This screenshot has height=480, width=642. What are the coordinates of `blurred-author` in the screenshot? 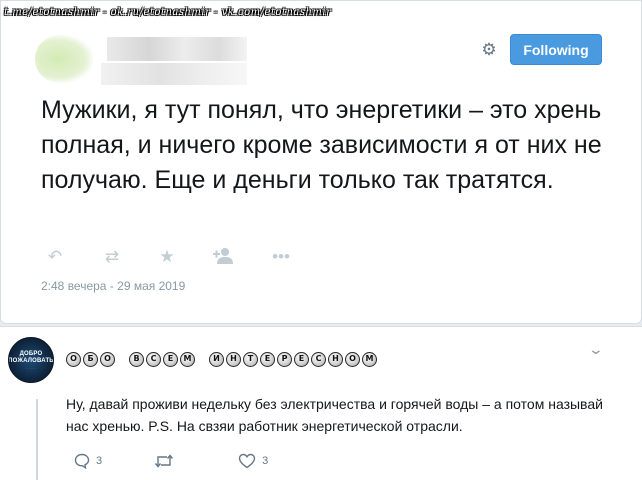 It's located at (141, 59).